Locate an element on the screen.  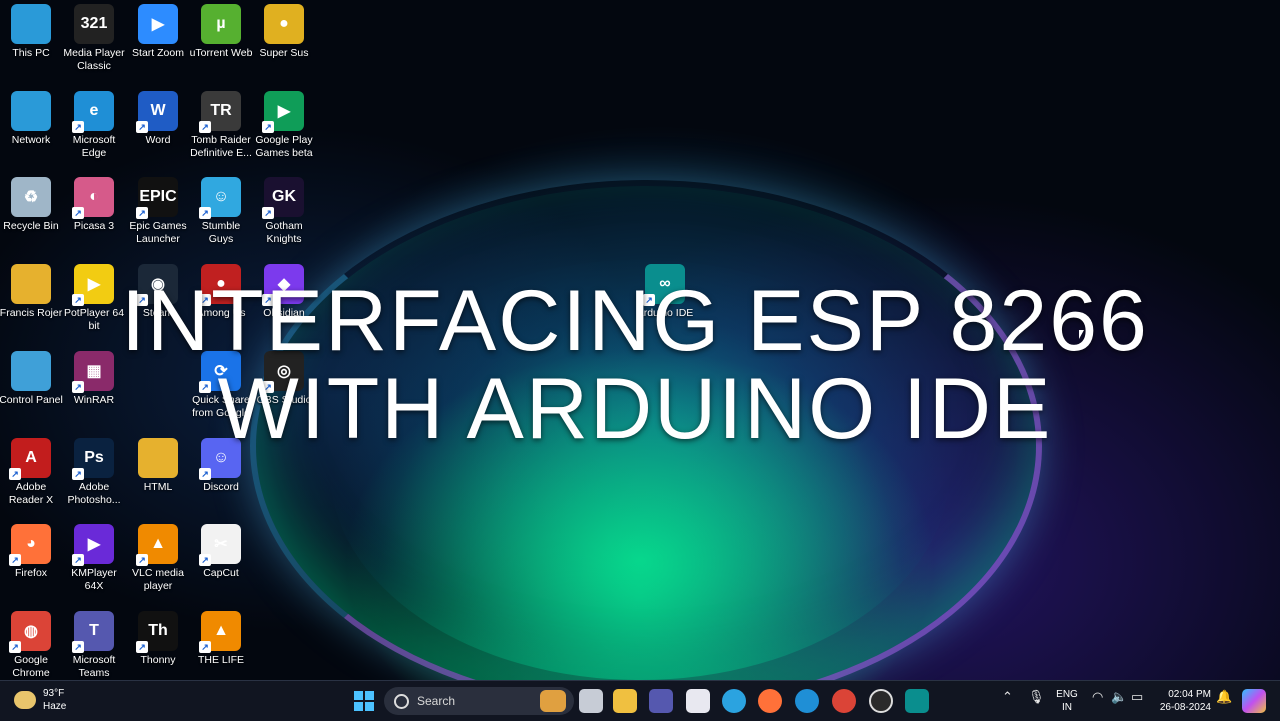
this-pc-icon is located at coordinates (31, 24).